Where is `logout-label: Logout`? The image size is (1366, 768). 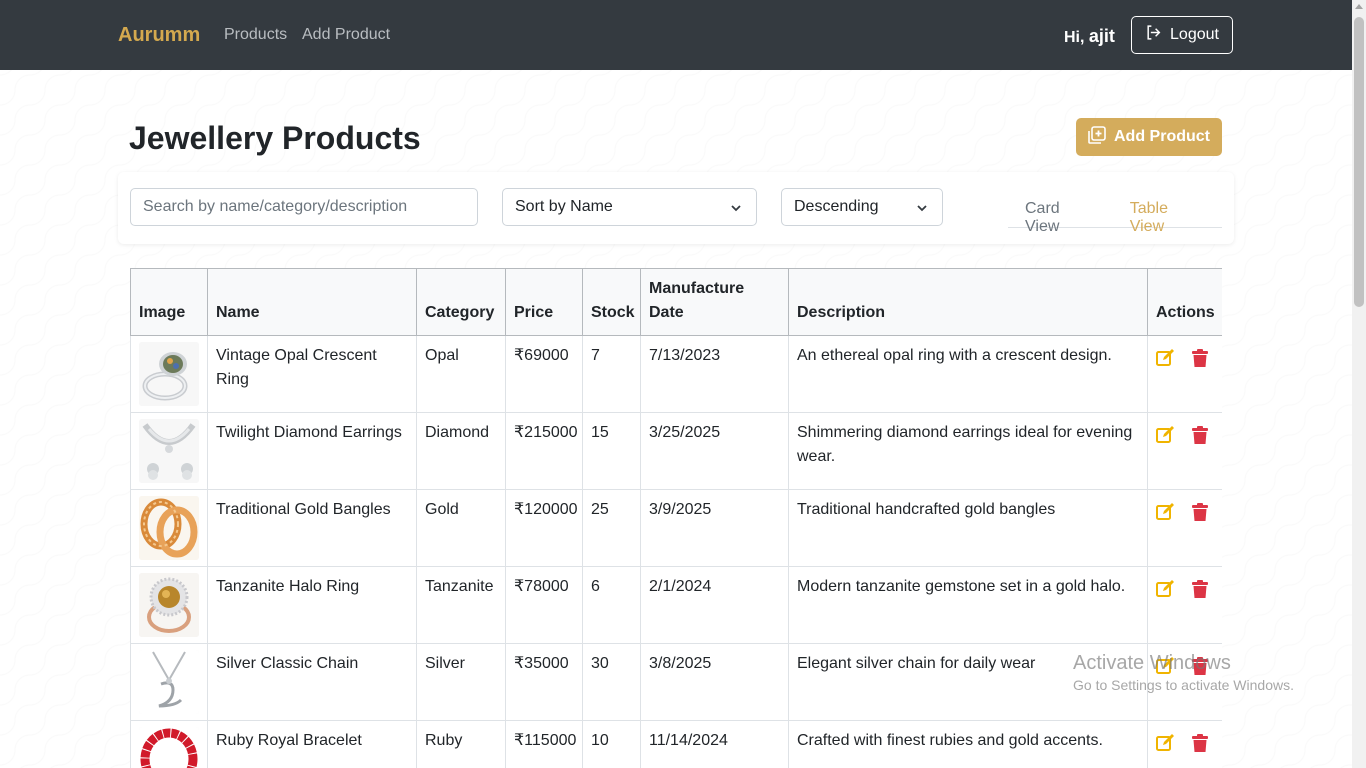
logout-label: Logout is located at coordinates (1194, 34).